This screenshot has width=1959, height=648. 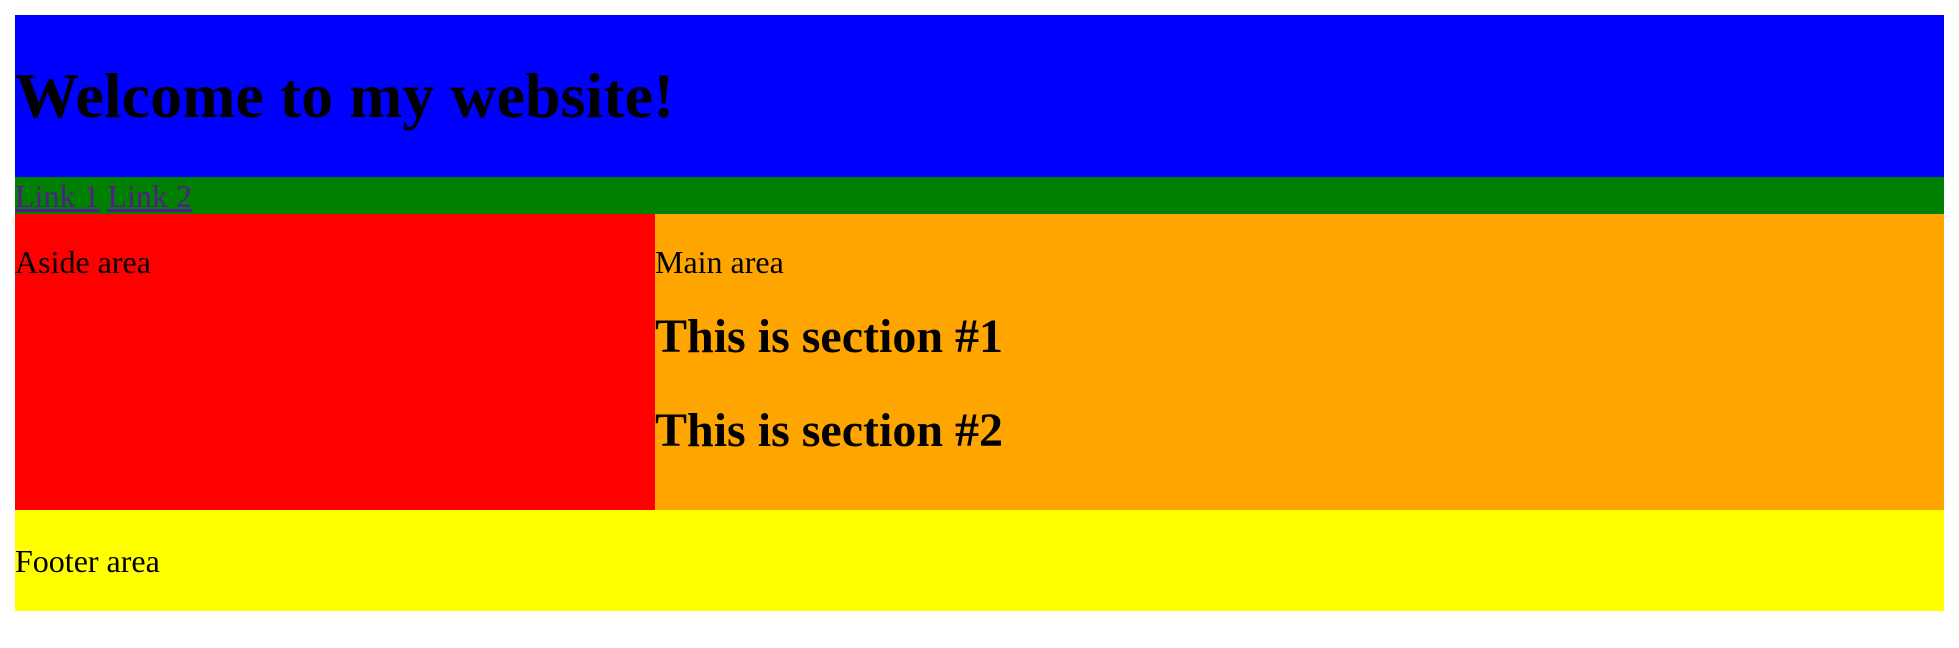 What do you see at coordinates (829, 336) in the screenshot?
I see `section-1-heading: This is section #1` at bounding box center [829, 336].